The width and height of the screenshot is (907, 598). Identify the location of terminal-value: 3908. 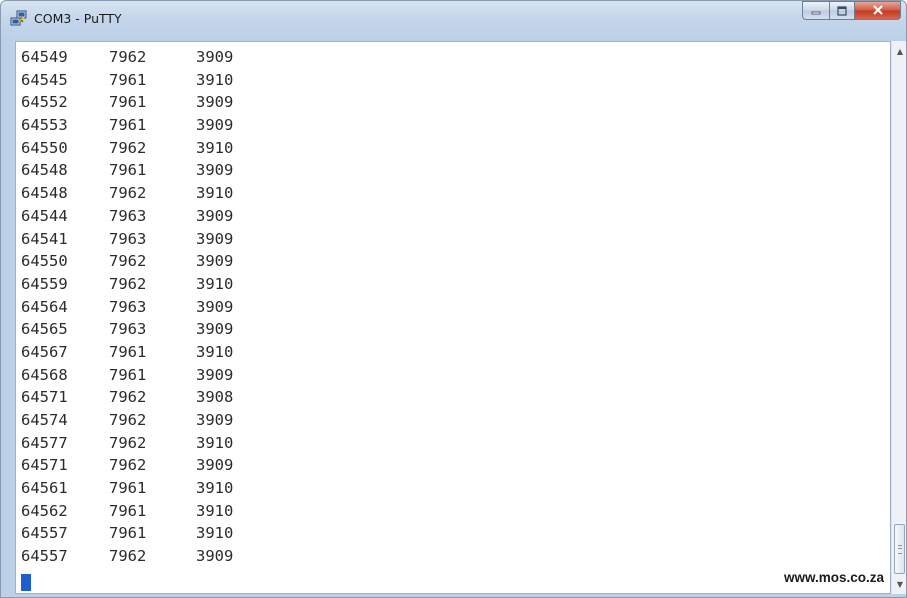
(215, 397).